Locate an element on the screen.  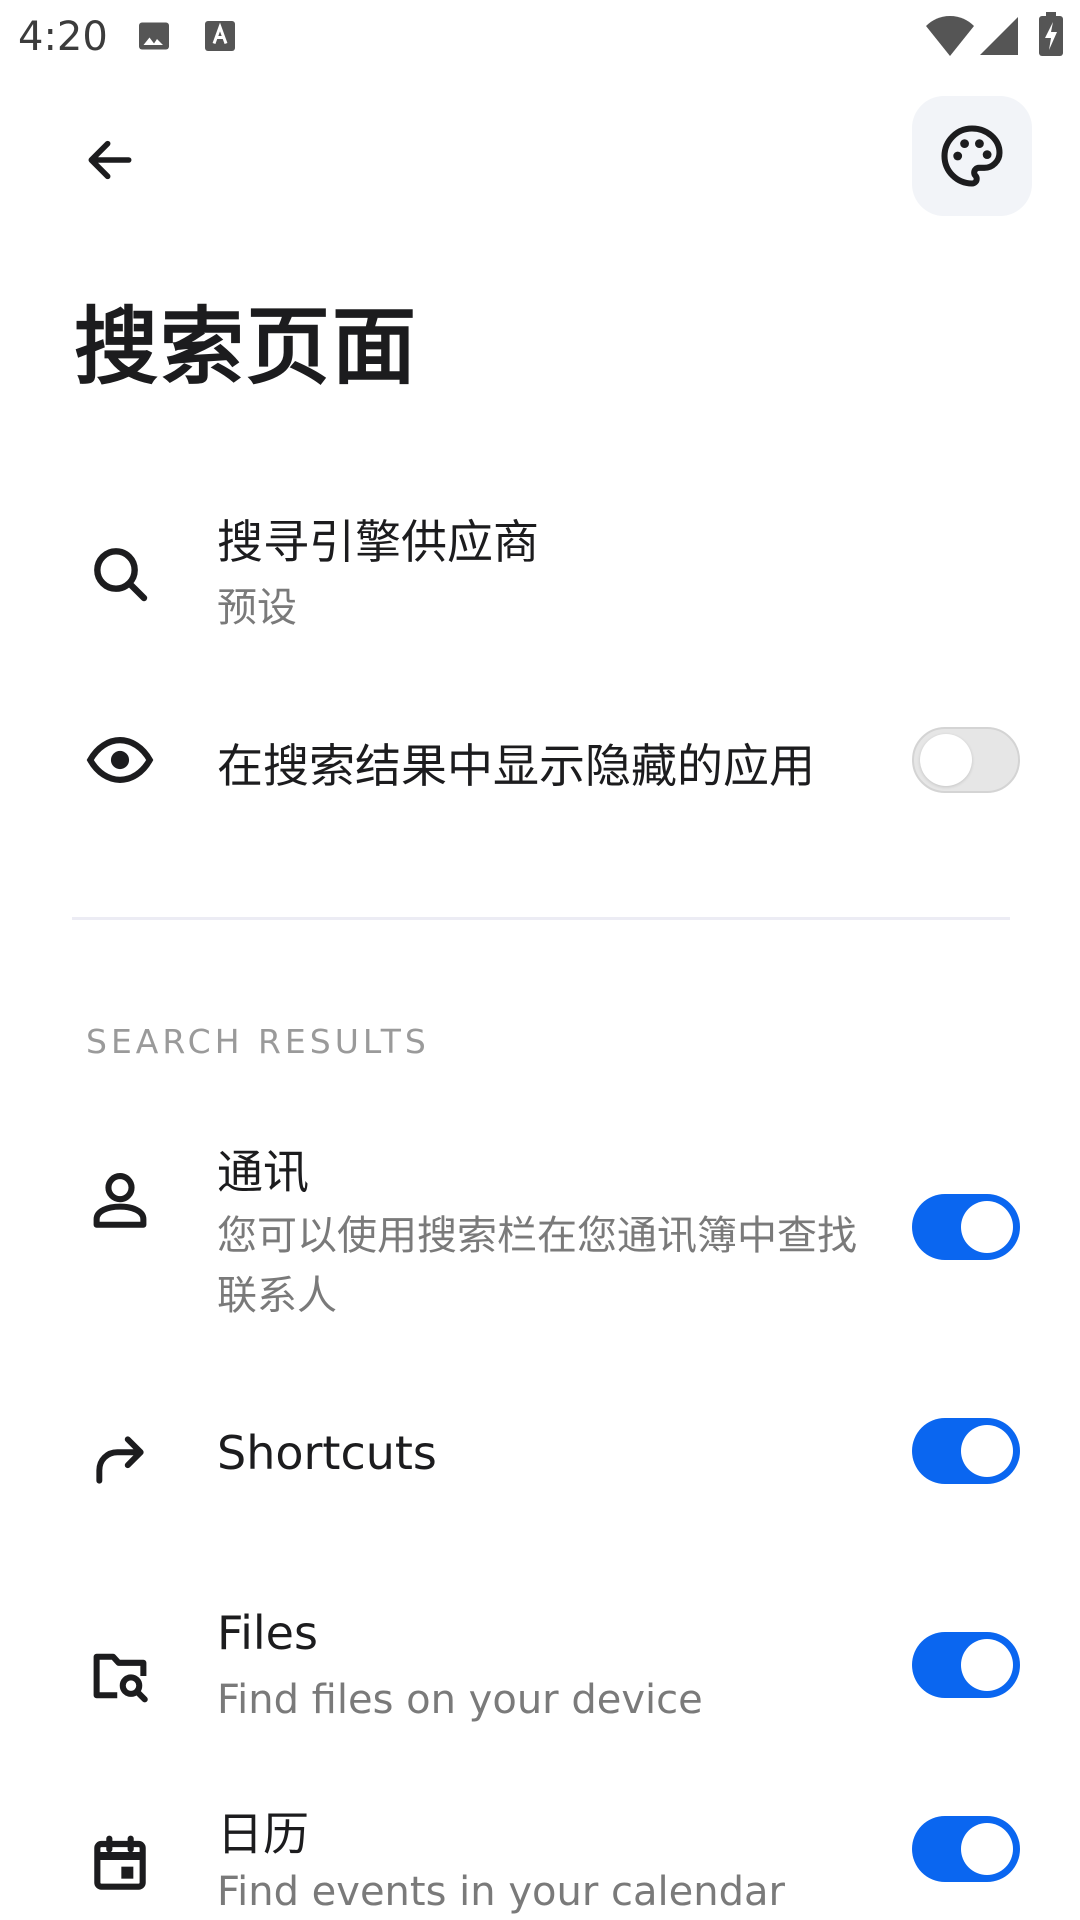
section-divider is located at coordinates (541, 918).